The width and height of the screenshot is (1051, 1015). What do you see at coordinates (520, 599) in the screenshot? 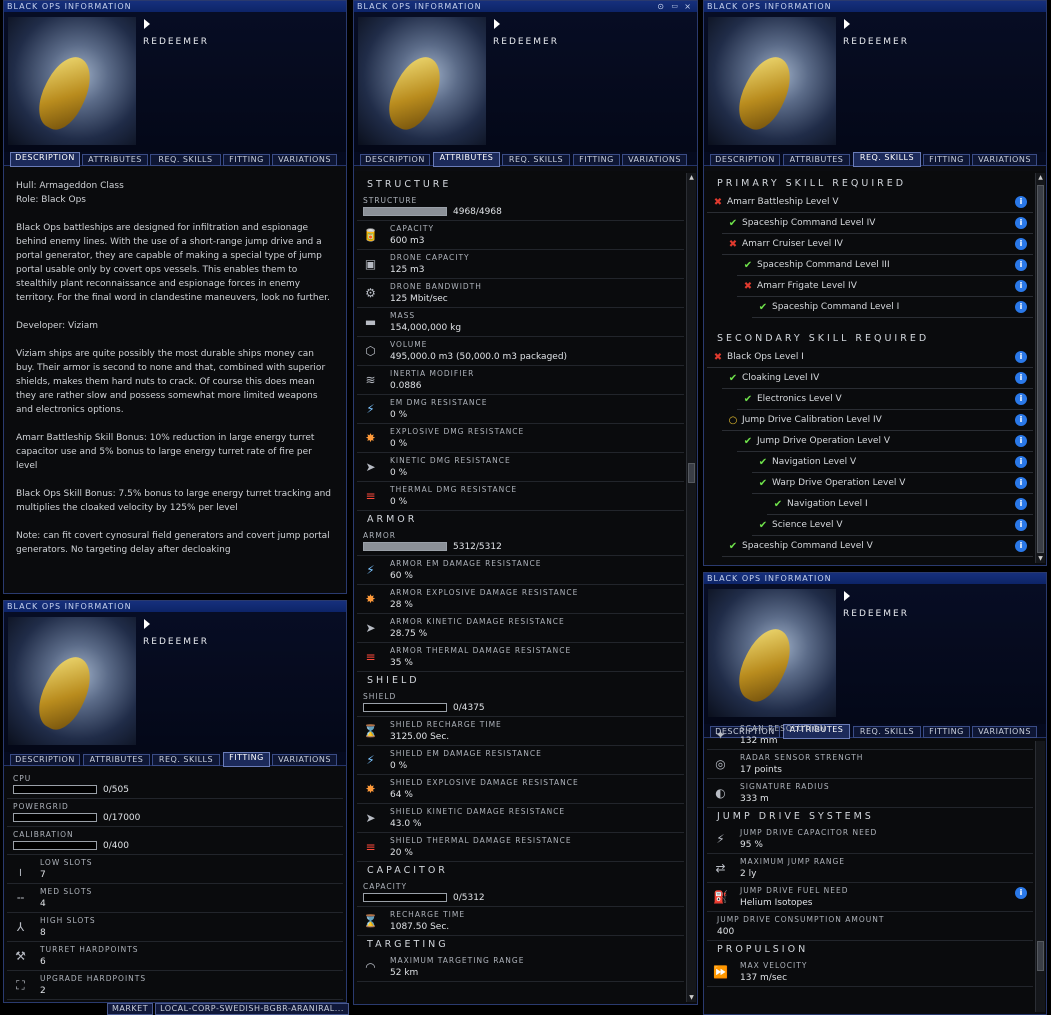
I see `attribute-row: ✸ ARMOR EXPLOSIVE DAMAGE RESISTANCE 28 %` at bounding box center [520, 599].